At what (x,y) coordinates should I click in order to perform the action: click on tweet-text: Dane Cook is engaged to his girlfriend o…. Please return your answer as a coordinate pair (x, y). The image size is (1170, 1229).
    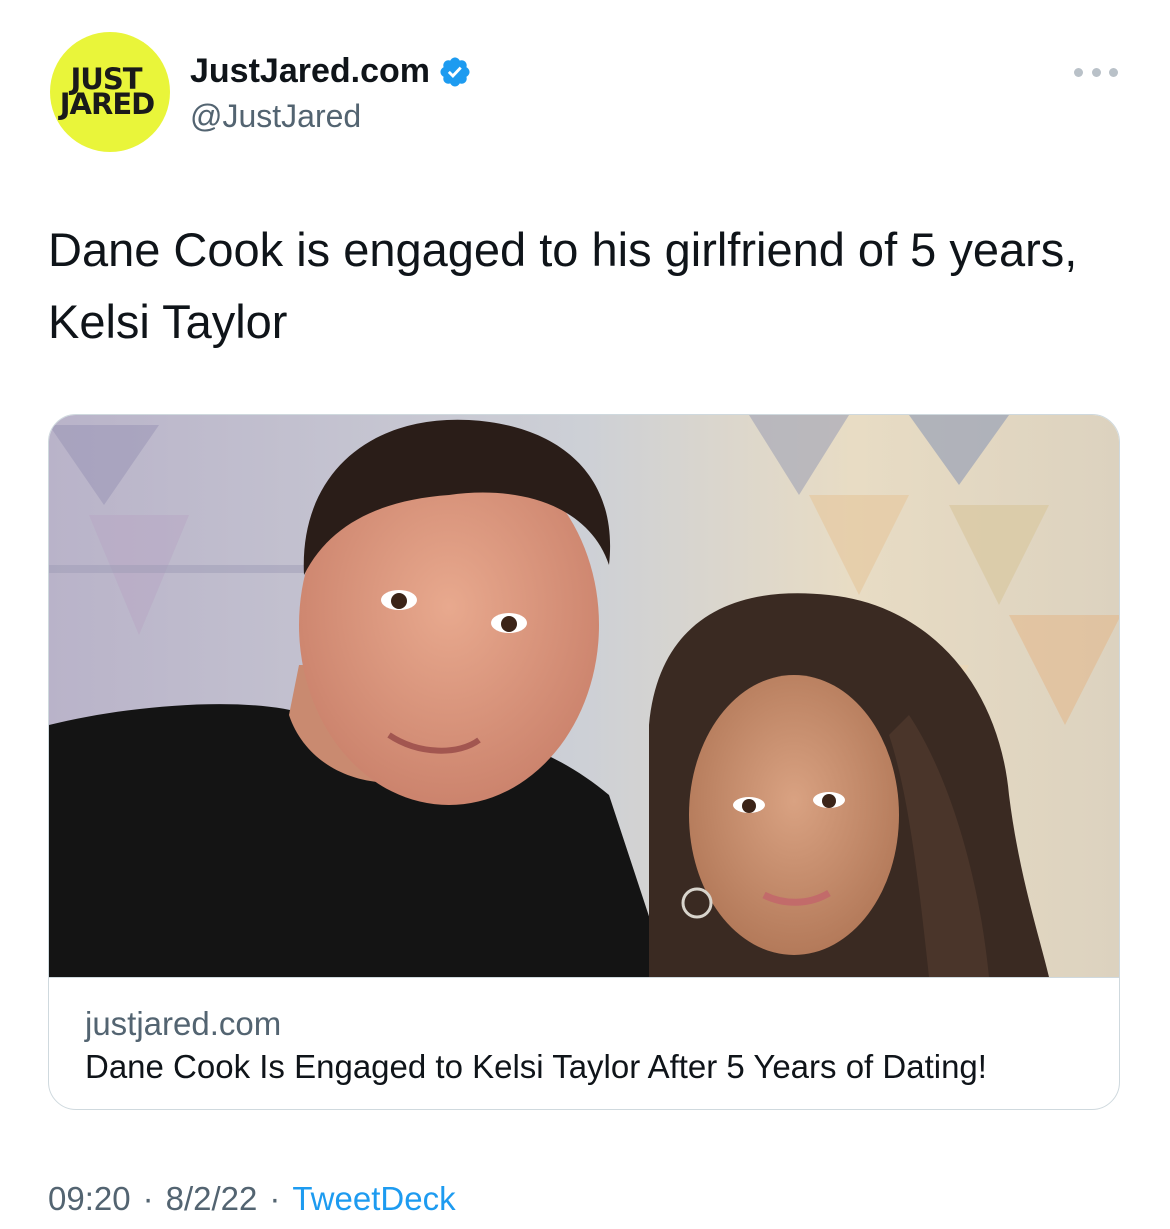
    Looking at the image, I should click on (563, 285).